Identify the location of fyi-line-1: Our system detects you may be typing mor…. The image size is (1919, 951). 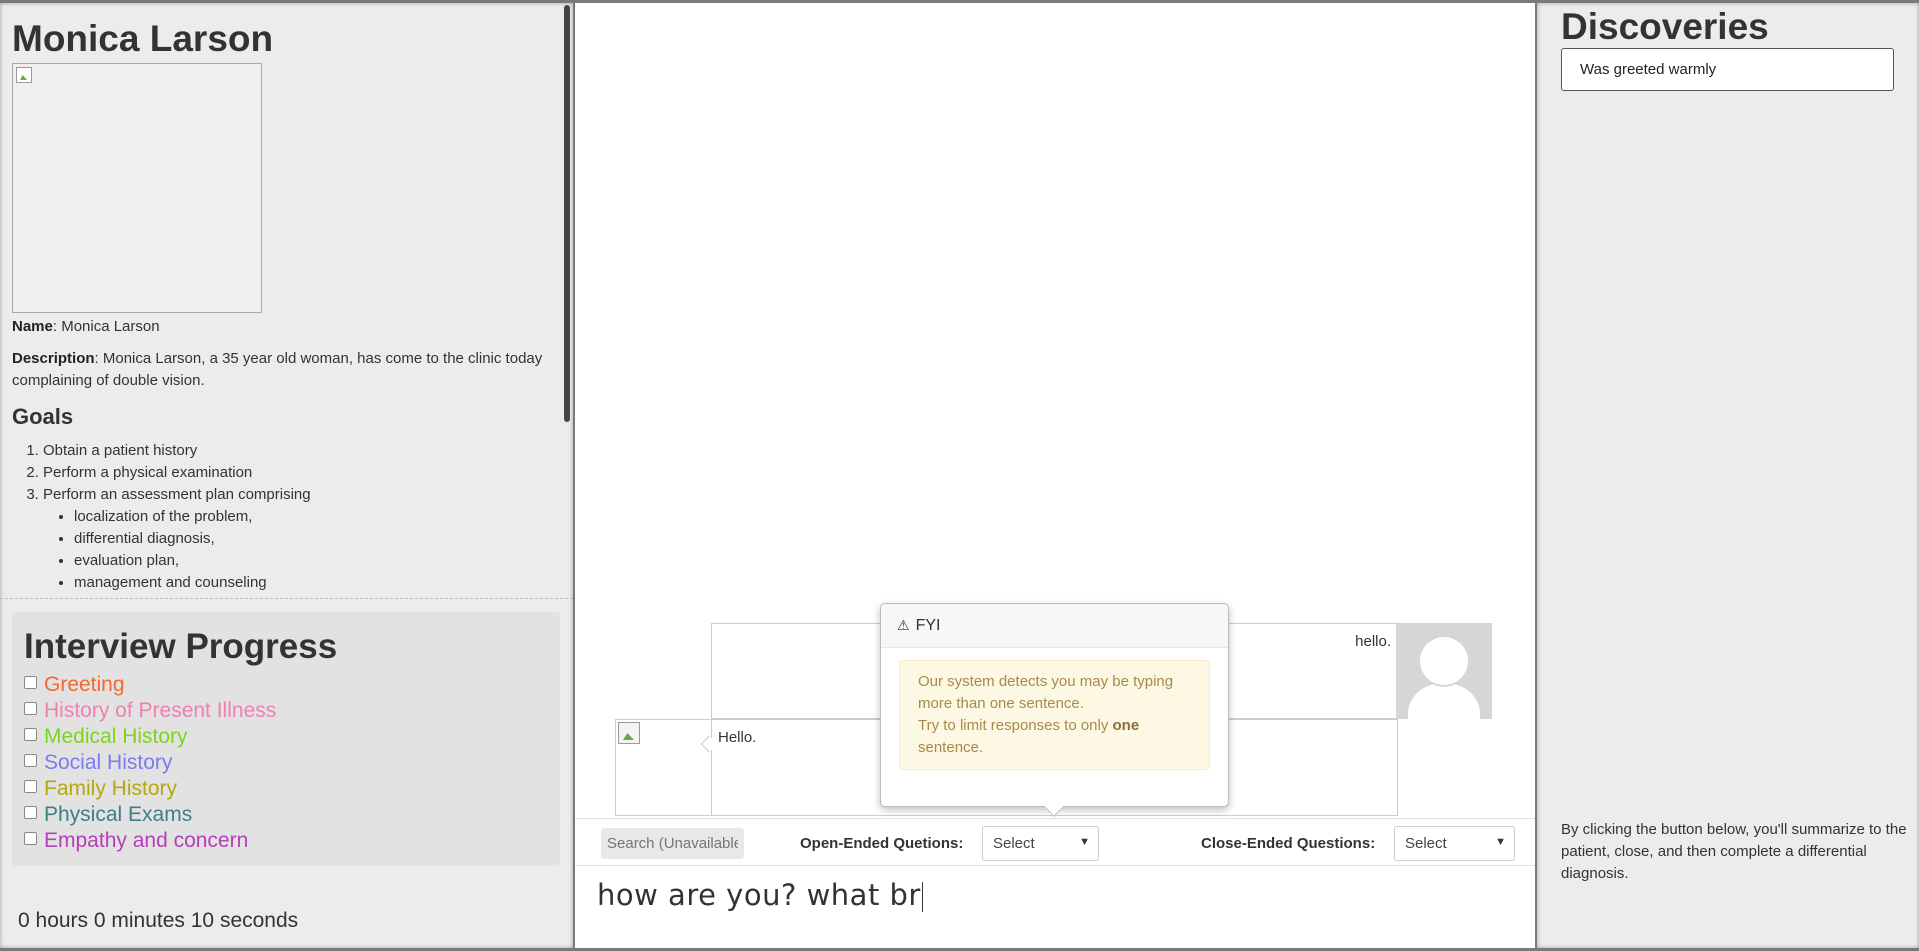
(1046, 692).